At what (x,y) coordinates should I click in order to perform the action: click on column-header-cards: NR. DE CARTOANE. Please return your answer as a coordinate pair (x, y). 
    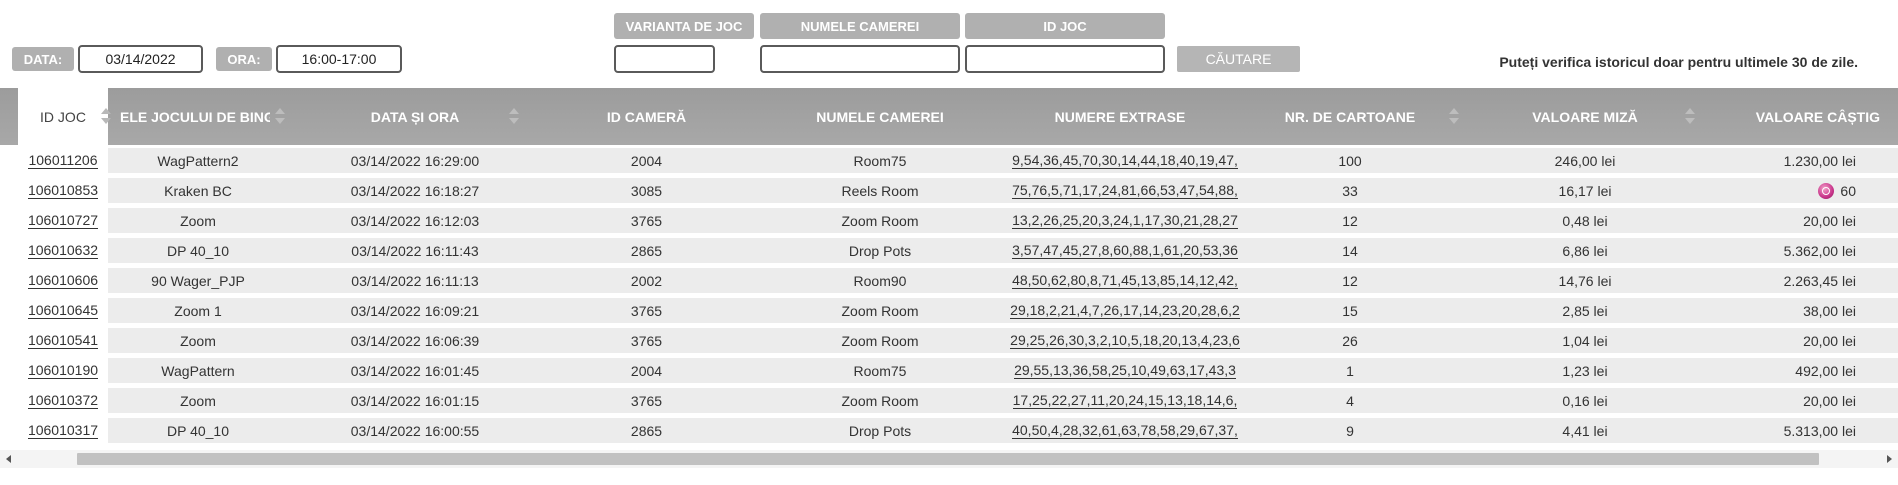
    Looking at the image, I should click on (1350, 116).